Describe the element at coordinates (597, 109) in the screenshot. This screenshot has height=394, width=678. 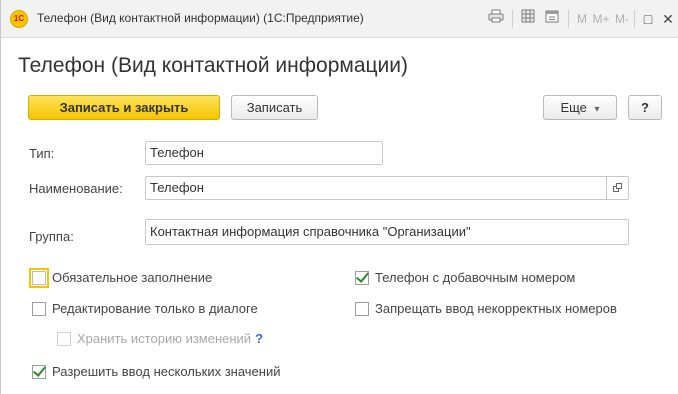
I see `chevron-down-icon: ▾` at that location.